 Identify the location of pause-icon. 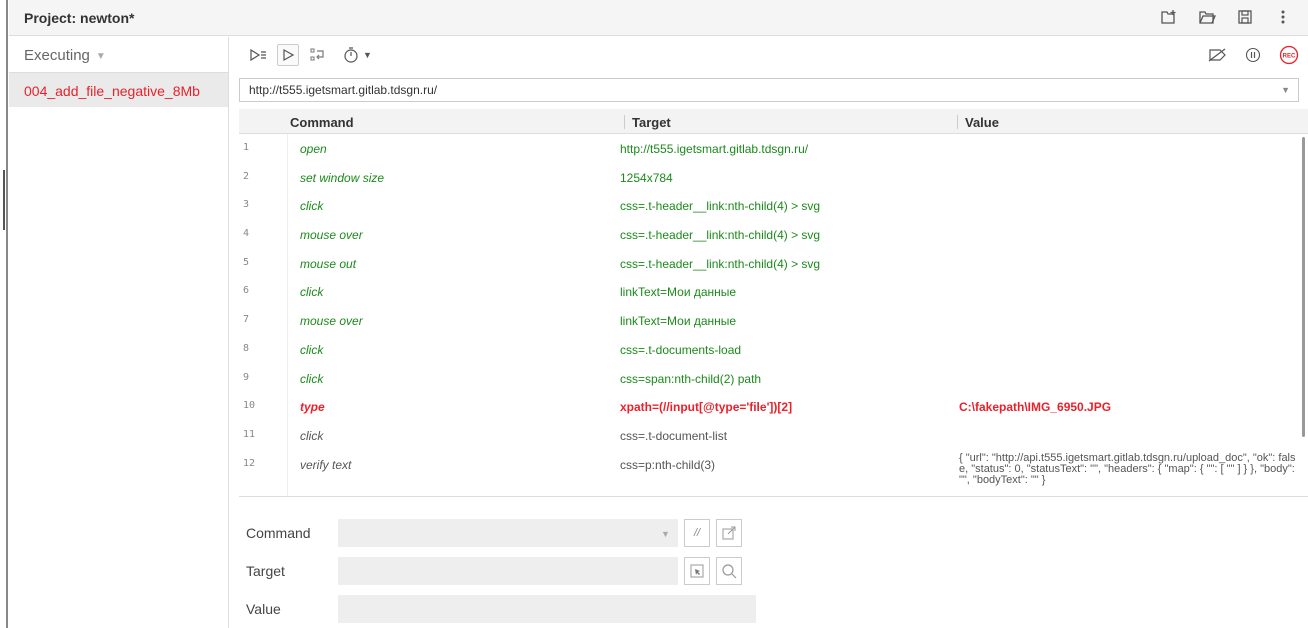
(1253, 55).